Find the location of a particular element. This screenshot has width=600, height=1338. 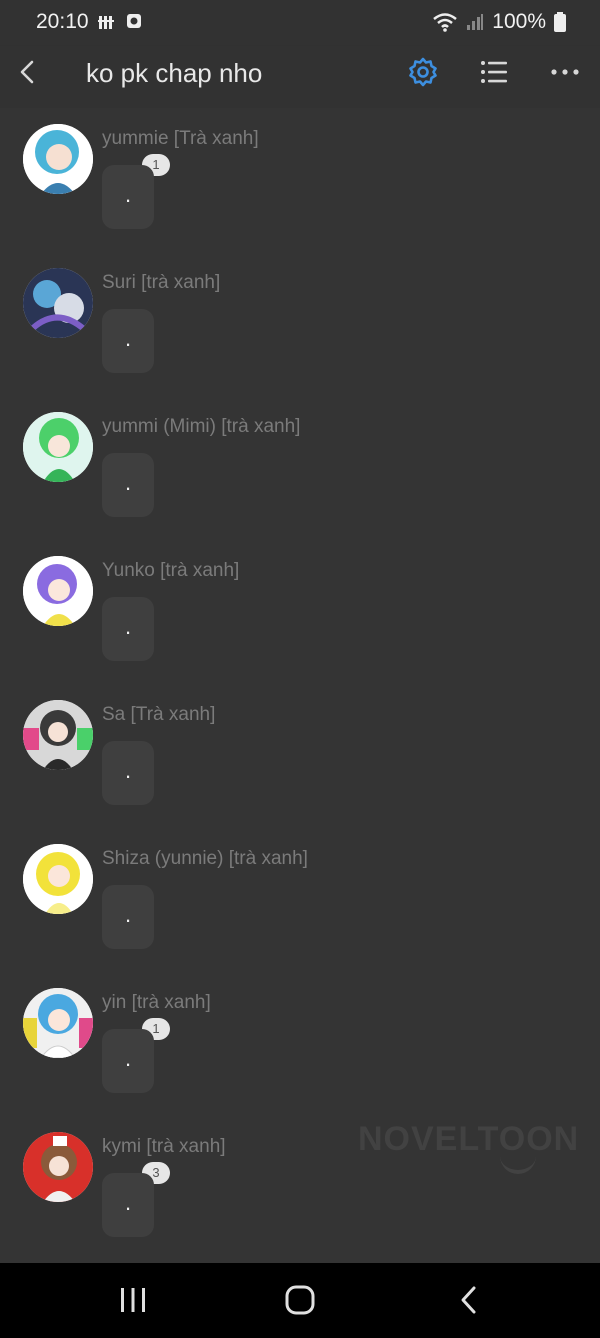

home-icon is located at coordinates (300, 1300).